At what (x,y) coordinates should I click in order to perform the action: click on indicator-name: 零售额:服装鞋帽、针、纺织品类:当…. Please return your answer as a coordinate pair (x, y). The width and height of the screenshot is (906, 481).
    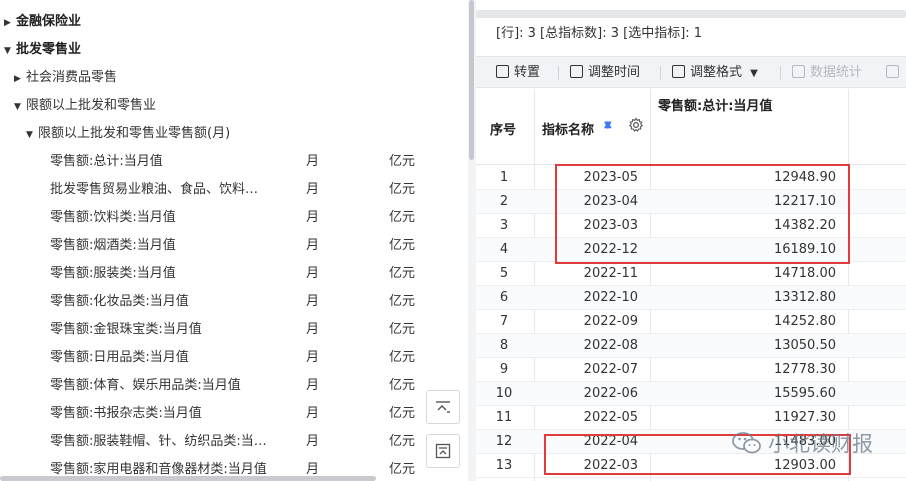
    Looking at the image, I should click on (158, 441).